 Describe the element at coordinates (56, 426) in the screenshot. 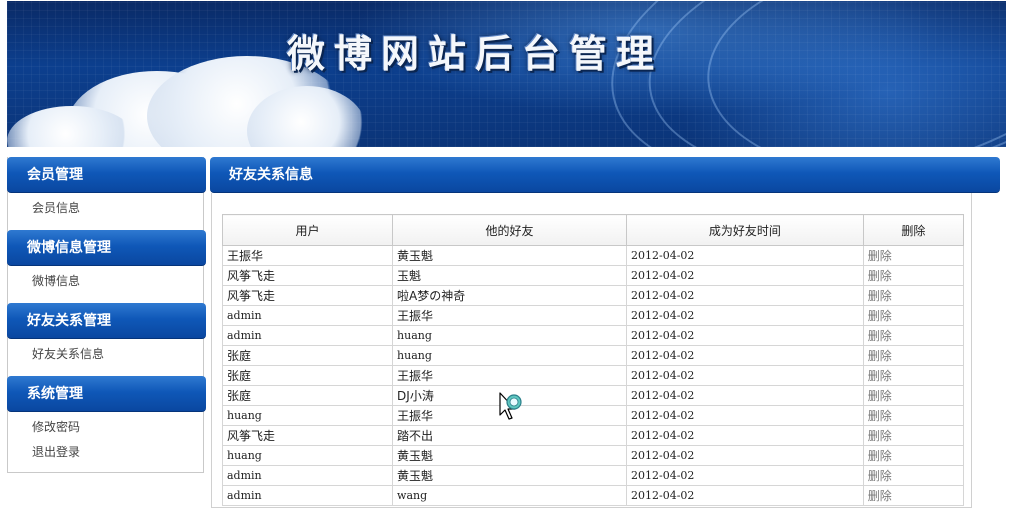

I see `sidebar-link-change-password: 修改密码` at that location.